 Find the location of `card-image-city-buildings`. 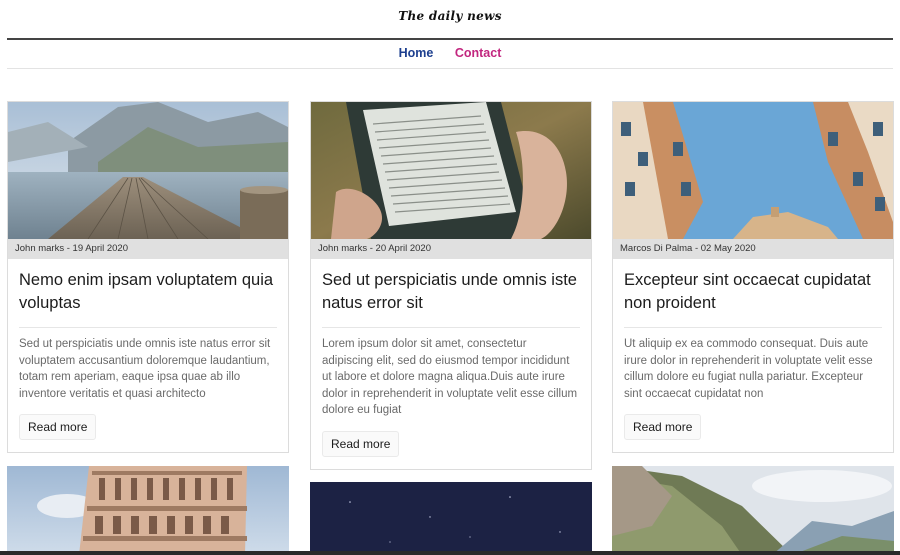

card-image-city-buildings is located at coordinates (753, 170).